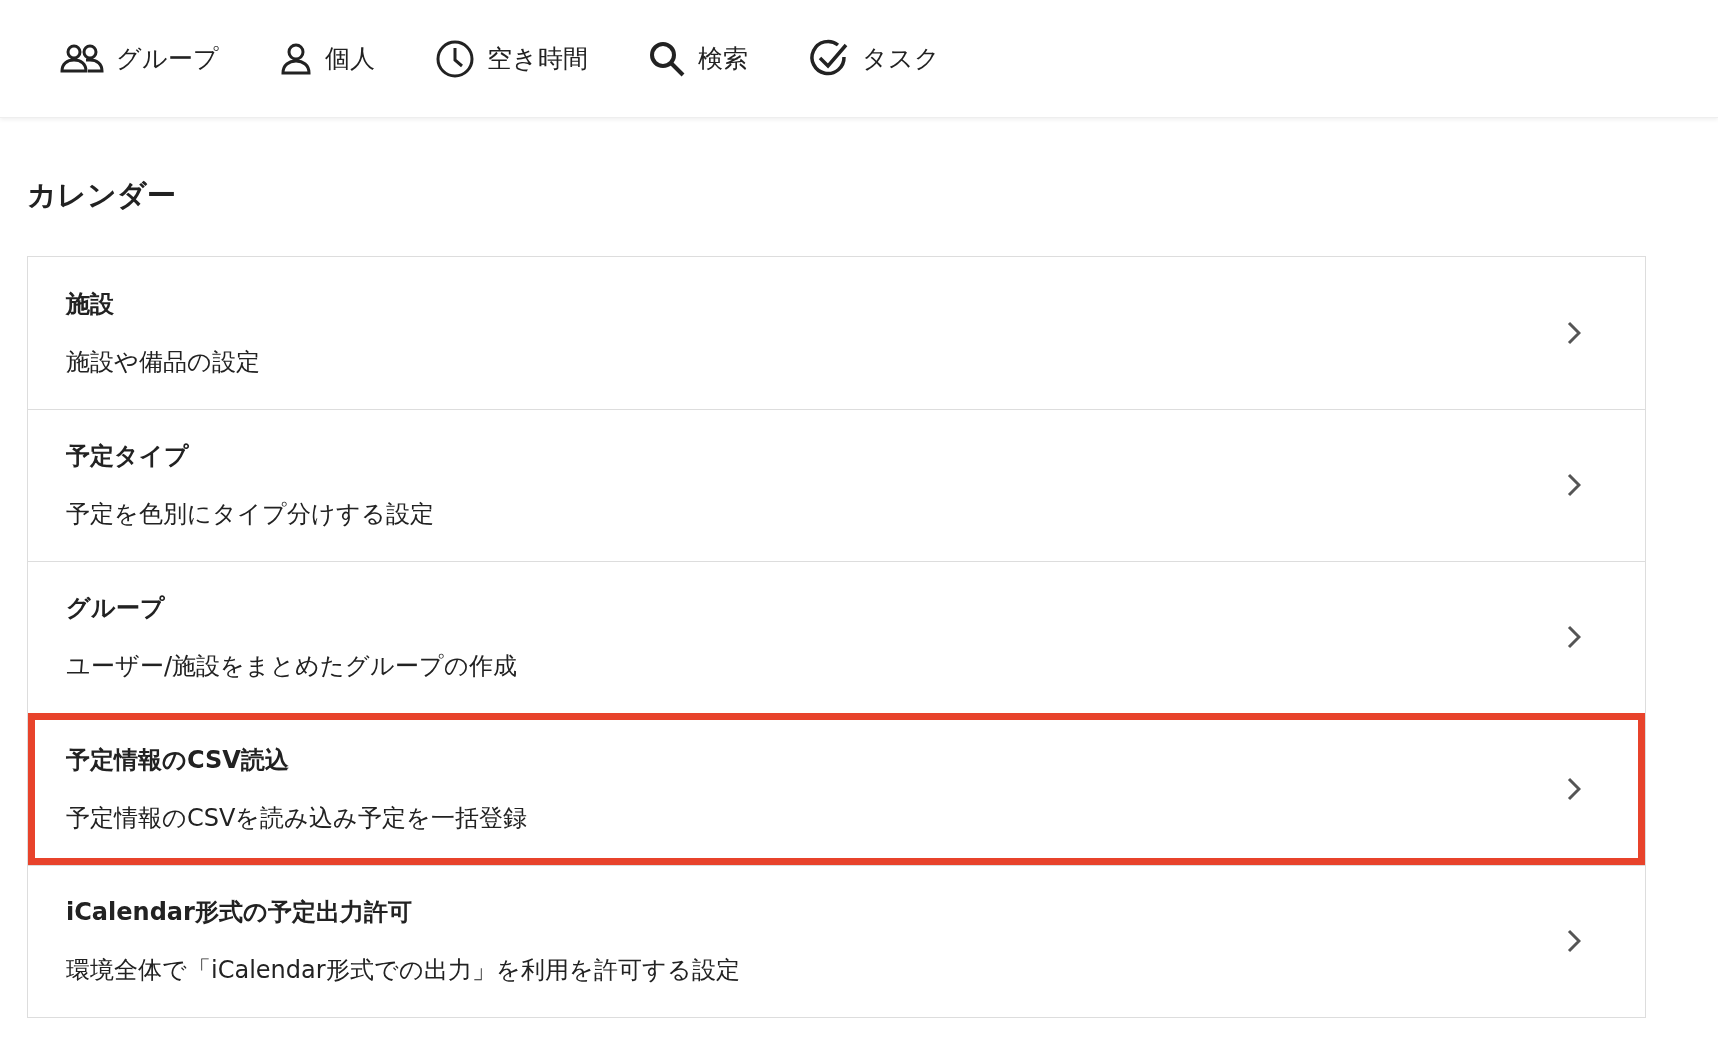 The image size is (1718, 1042). I want to click on nav-link: グループ, so click(139, 58).